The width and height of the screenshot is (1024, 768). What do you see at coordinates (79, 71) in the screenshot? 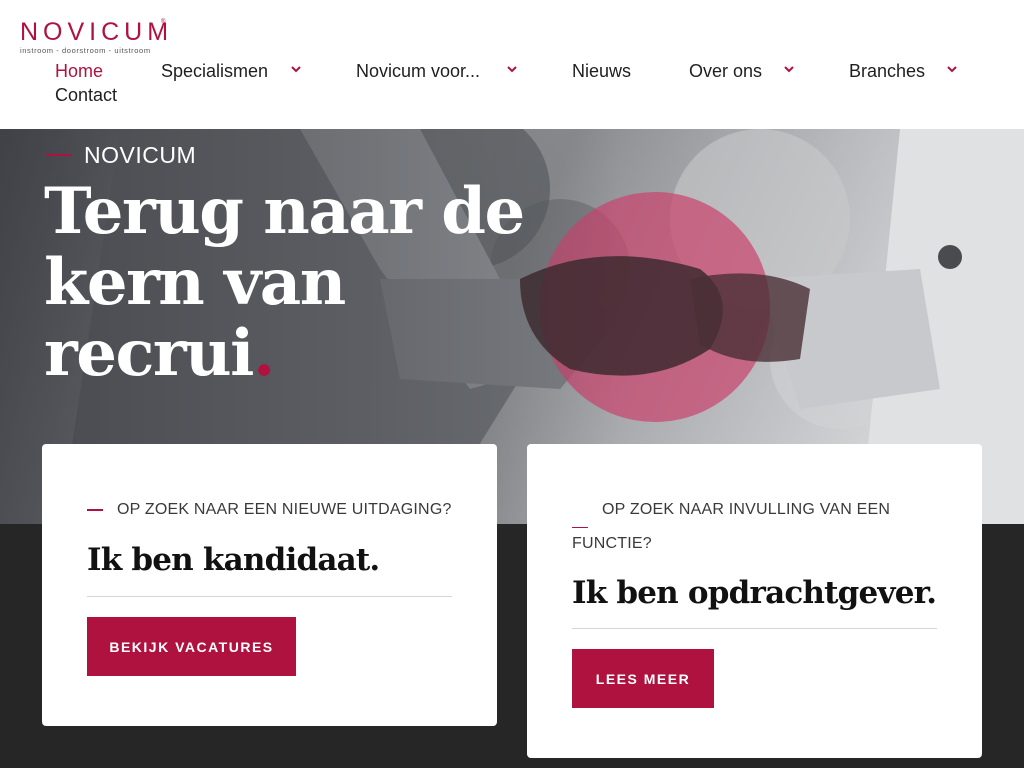
I see `nav-item-home: Home` at bounding box center [79, 71].